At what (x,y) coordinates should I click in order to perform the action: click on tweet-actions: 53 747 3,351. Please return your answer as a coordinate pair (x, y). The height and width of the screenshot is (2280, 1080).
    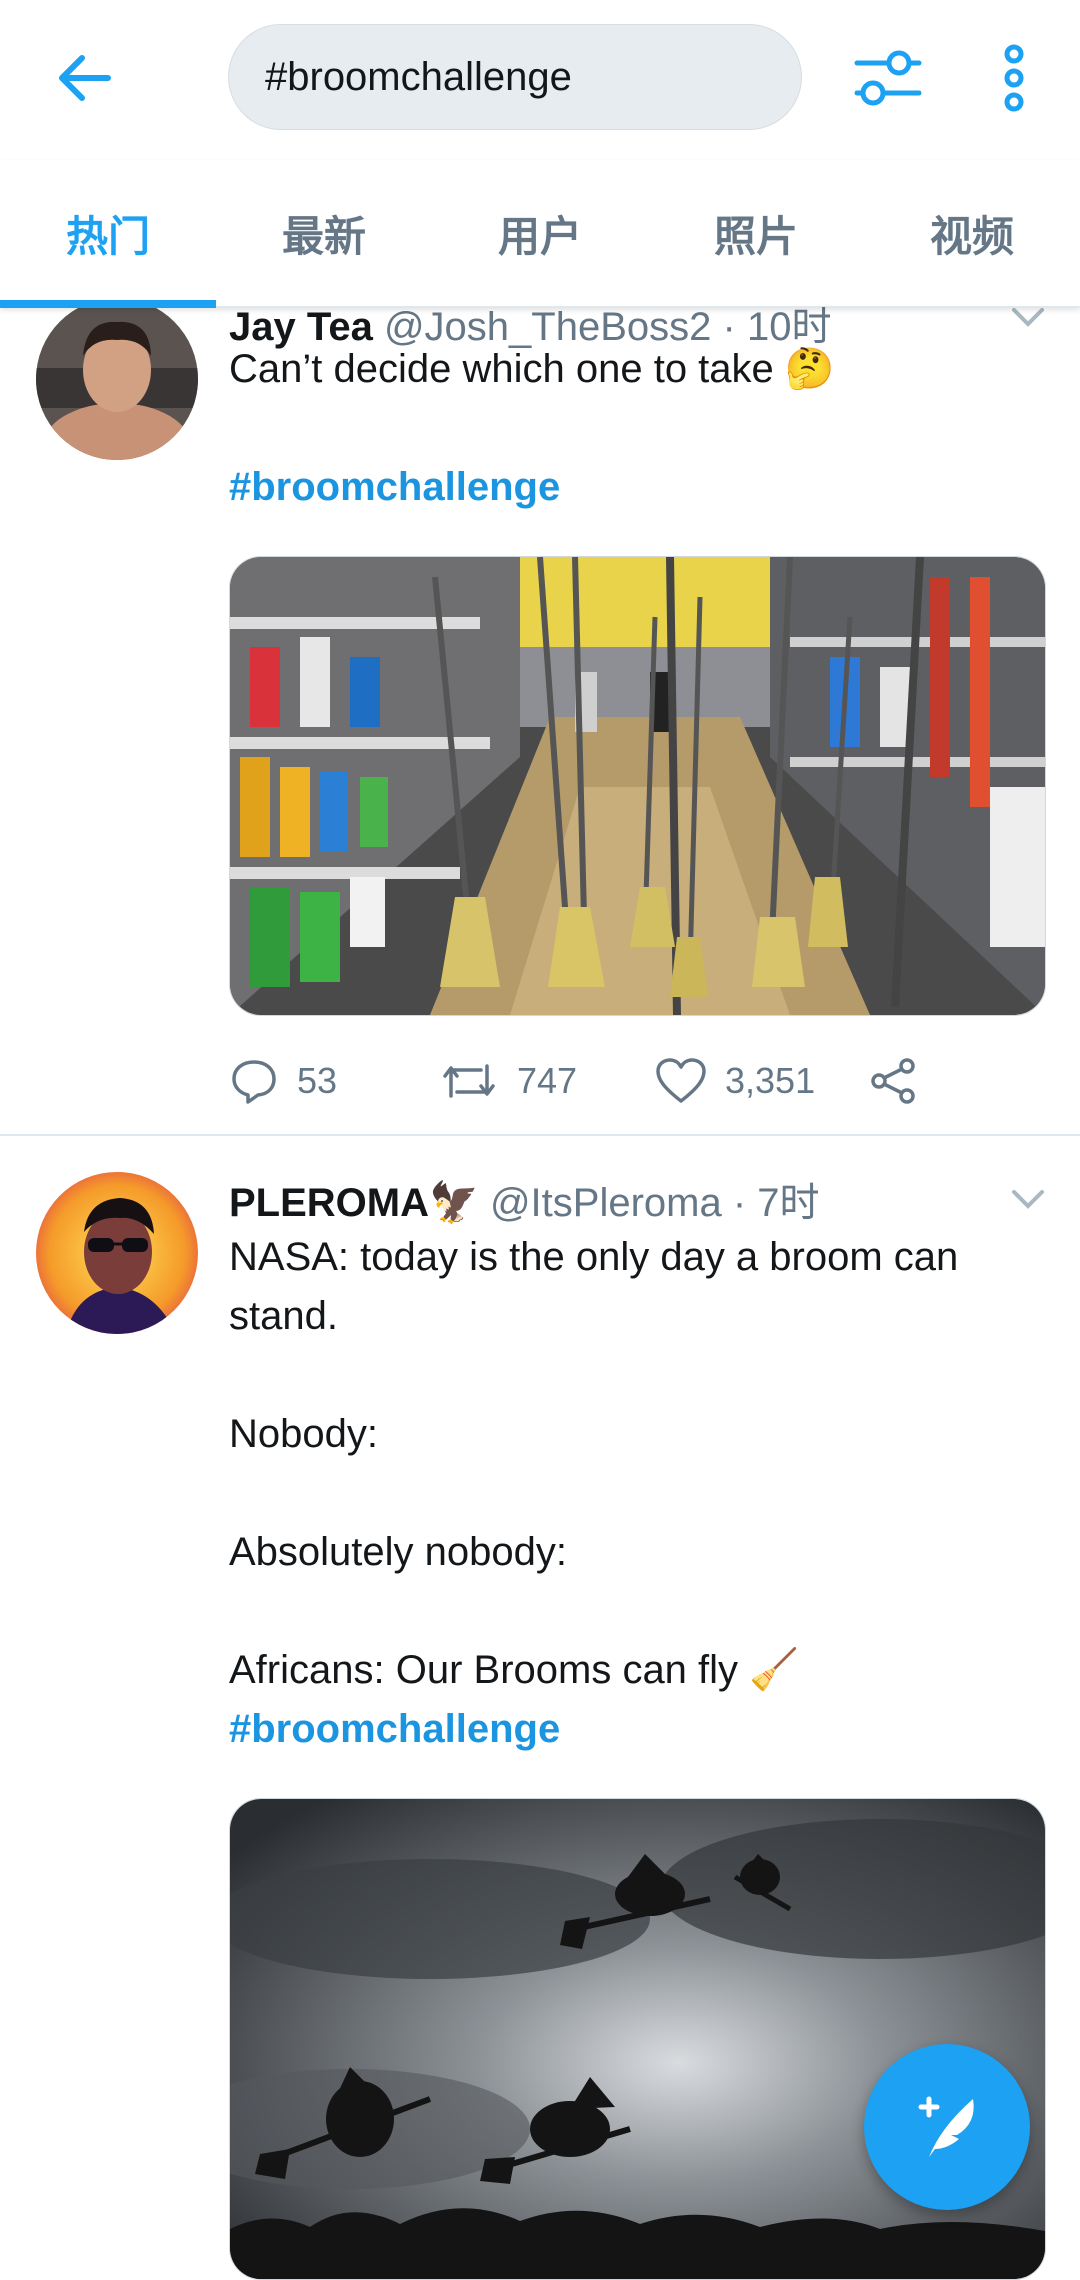
    Looking at the image, I should click on (609, 1081).